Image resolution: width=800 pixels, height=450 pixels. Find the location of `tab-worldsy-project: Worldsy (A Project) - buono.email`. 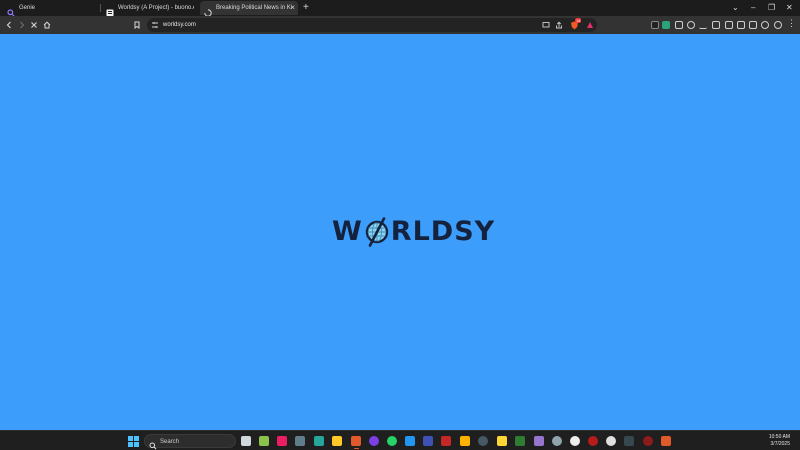

tab-worldsy-project: Worldsy (A Project) - buono.email is located at coordinates (150, 9).